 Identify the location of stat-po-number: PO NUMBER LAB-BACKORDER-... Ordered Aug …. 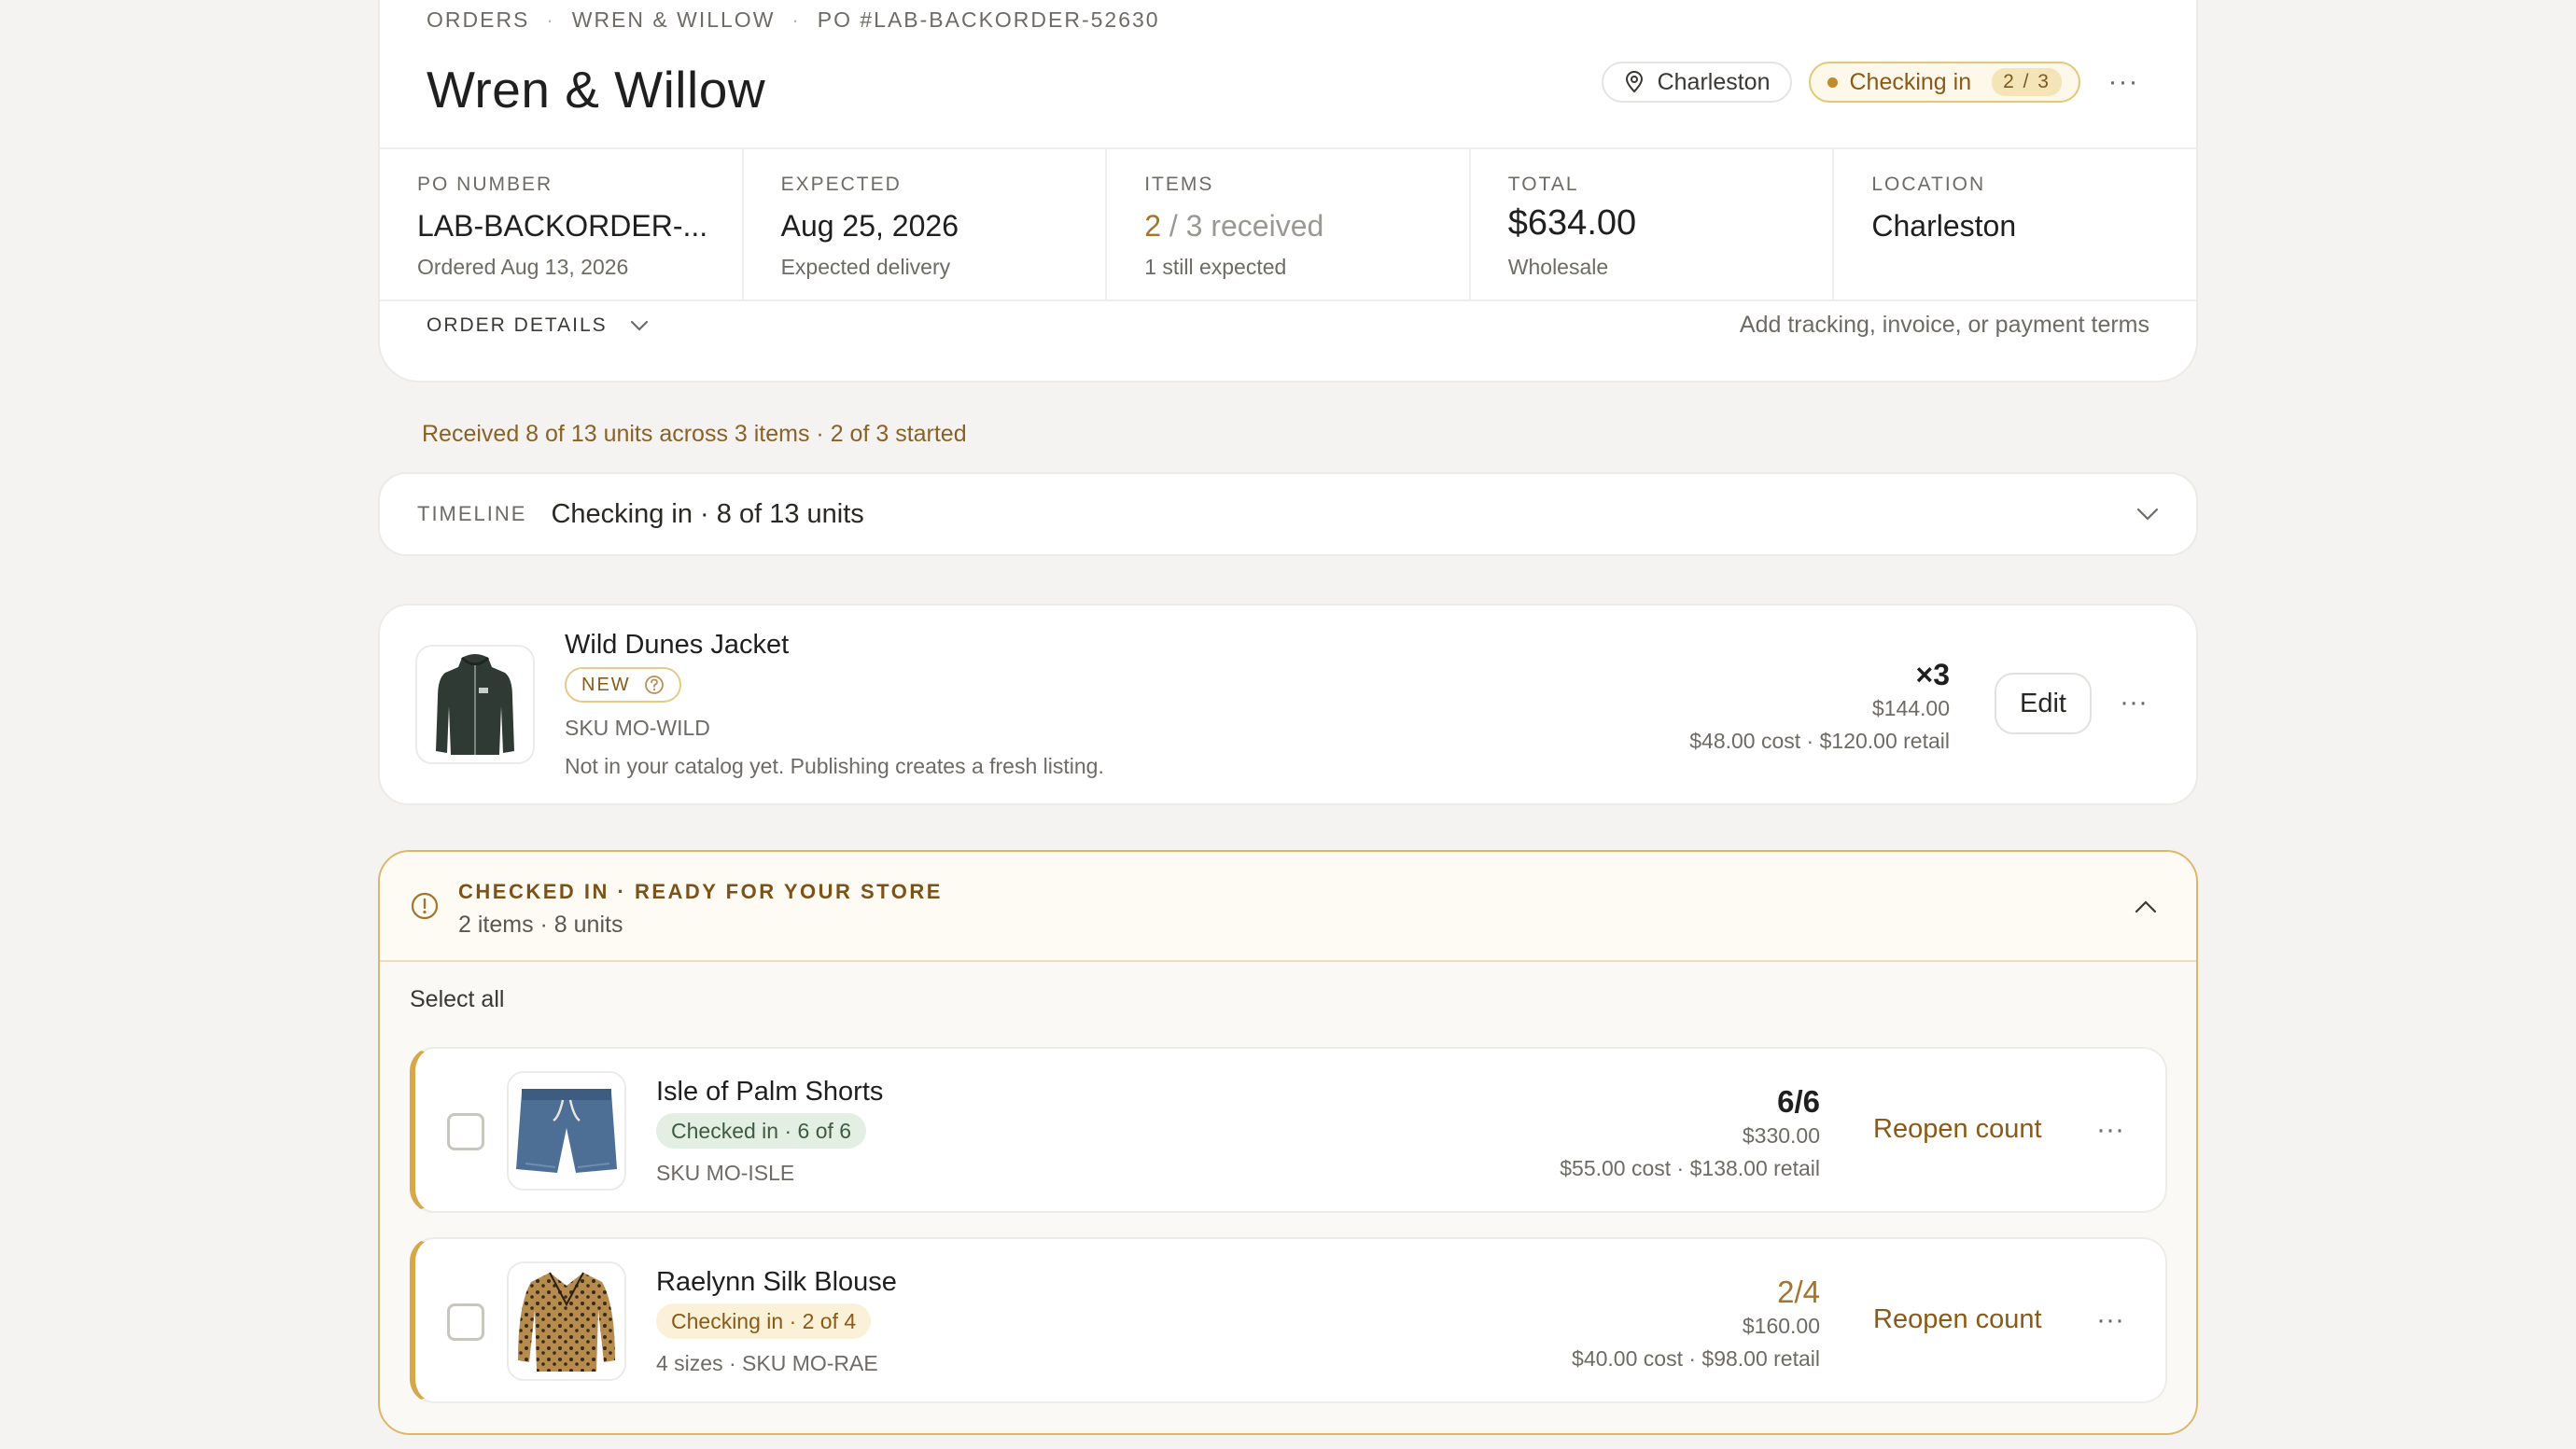
(562, 224).